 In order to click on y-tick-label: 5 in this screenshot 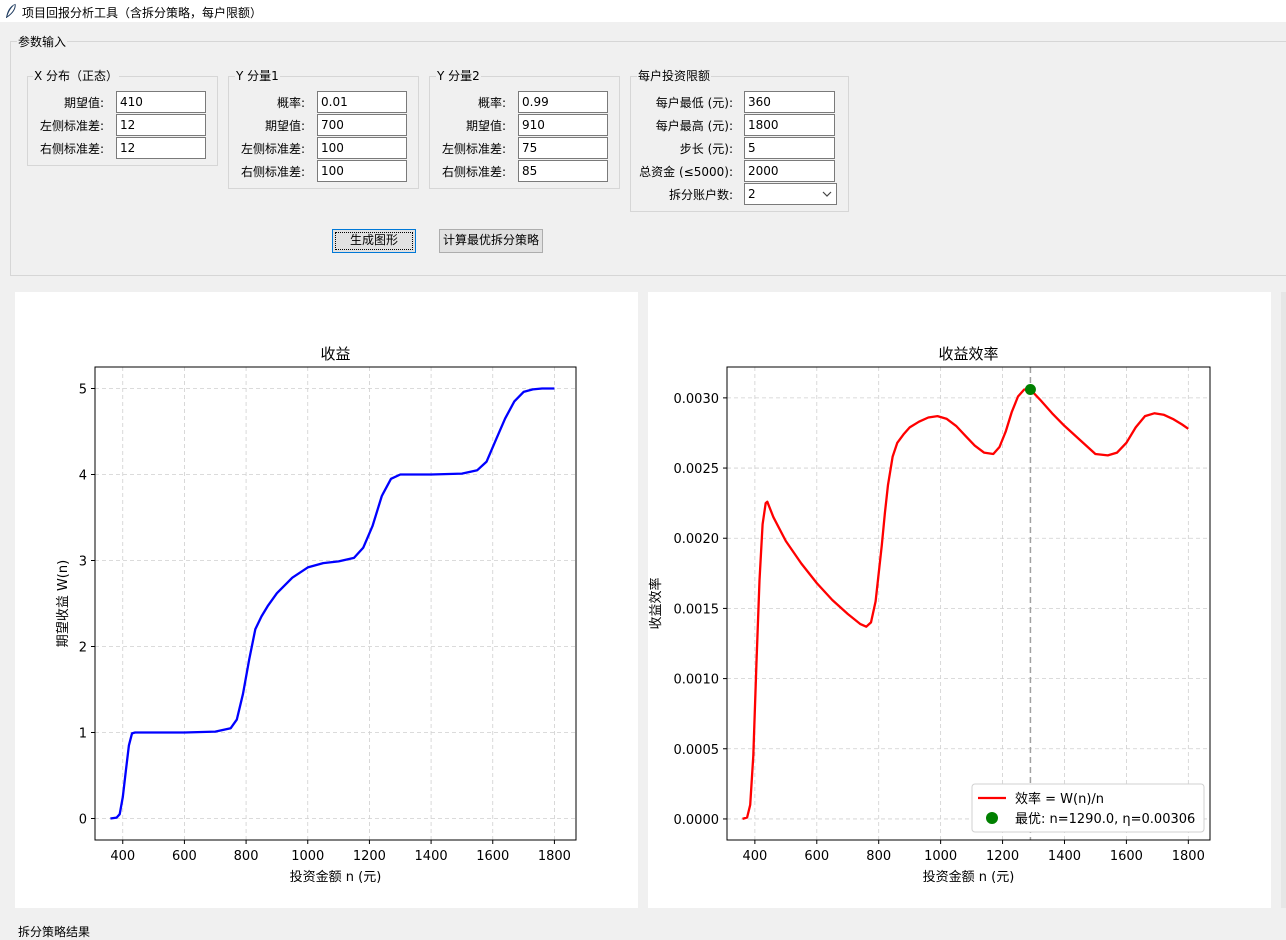, I will do `click(83, 390)`.